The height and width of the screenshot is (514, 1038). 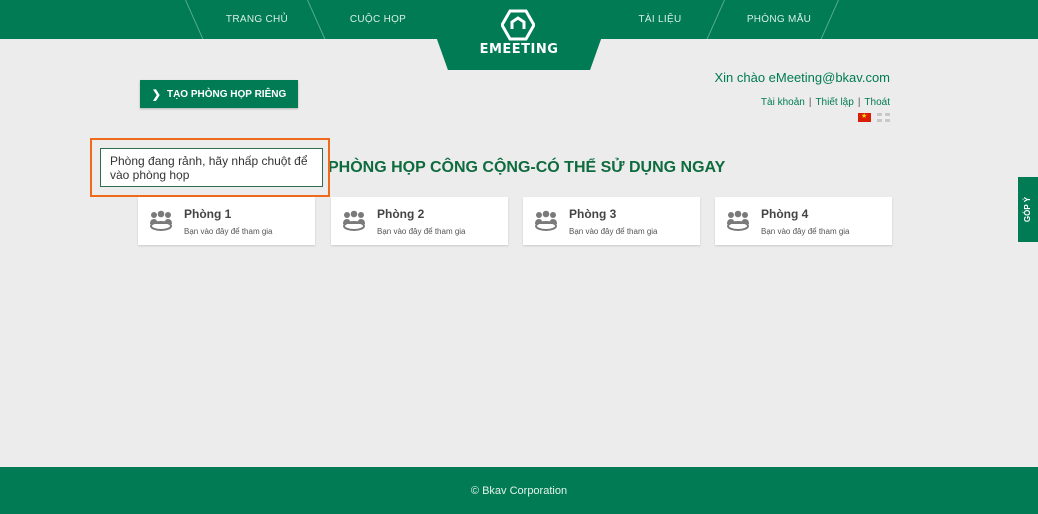 I want to click on uk-flag-icon, so click(x=883, y=117).